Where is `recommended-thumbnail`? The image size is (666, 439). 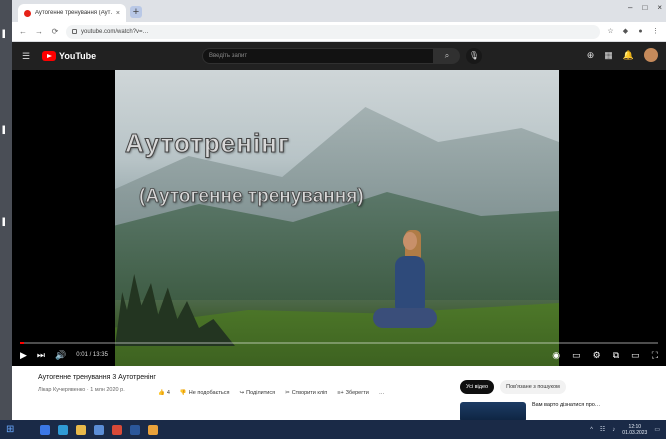 recommended-thumbnail is located at coordinates (493, 411).